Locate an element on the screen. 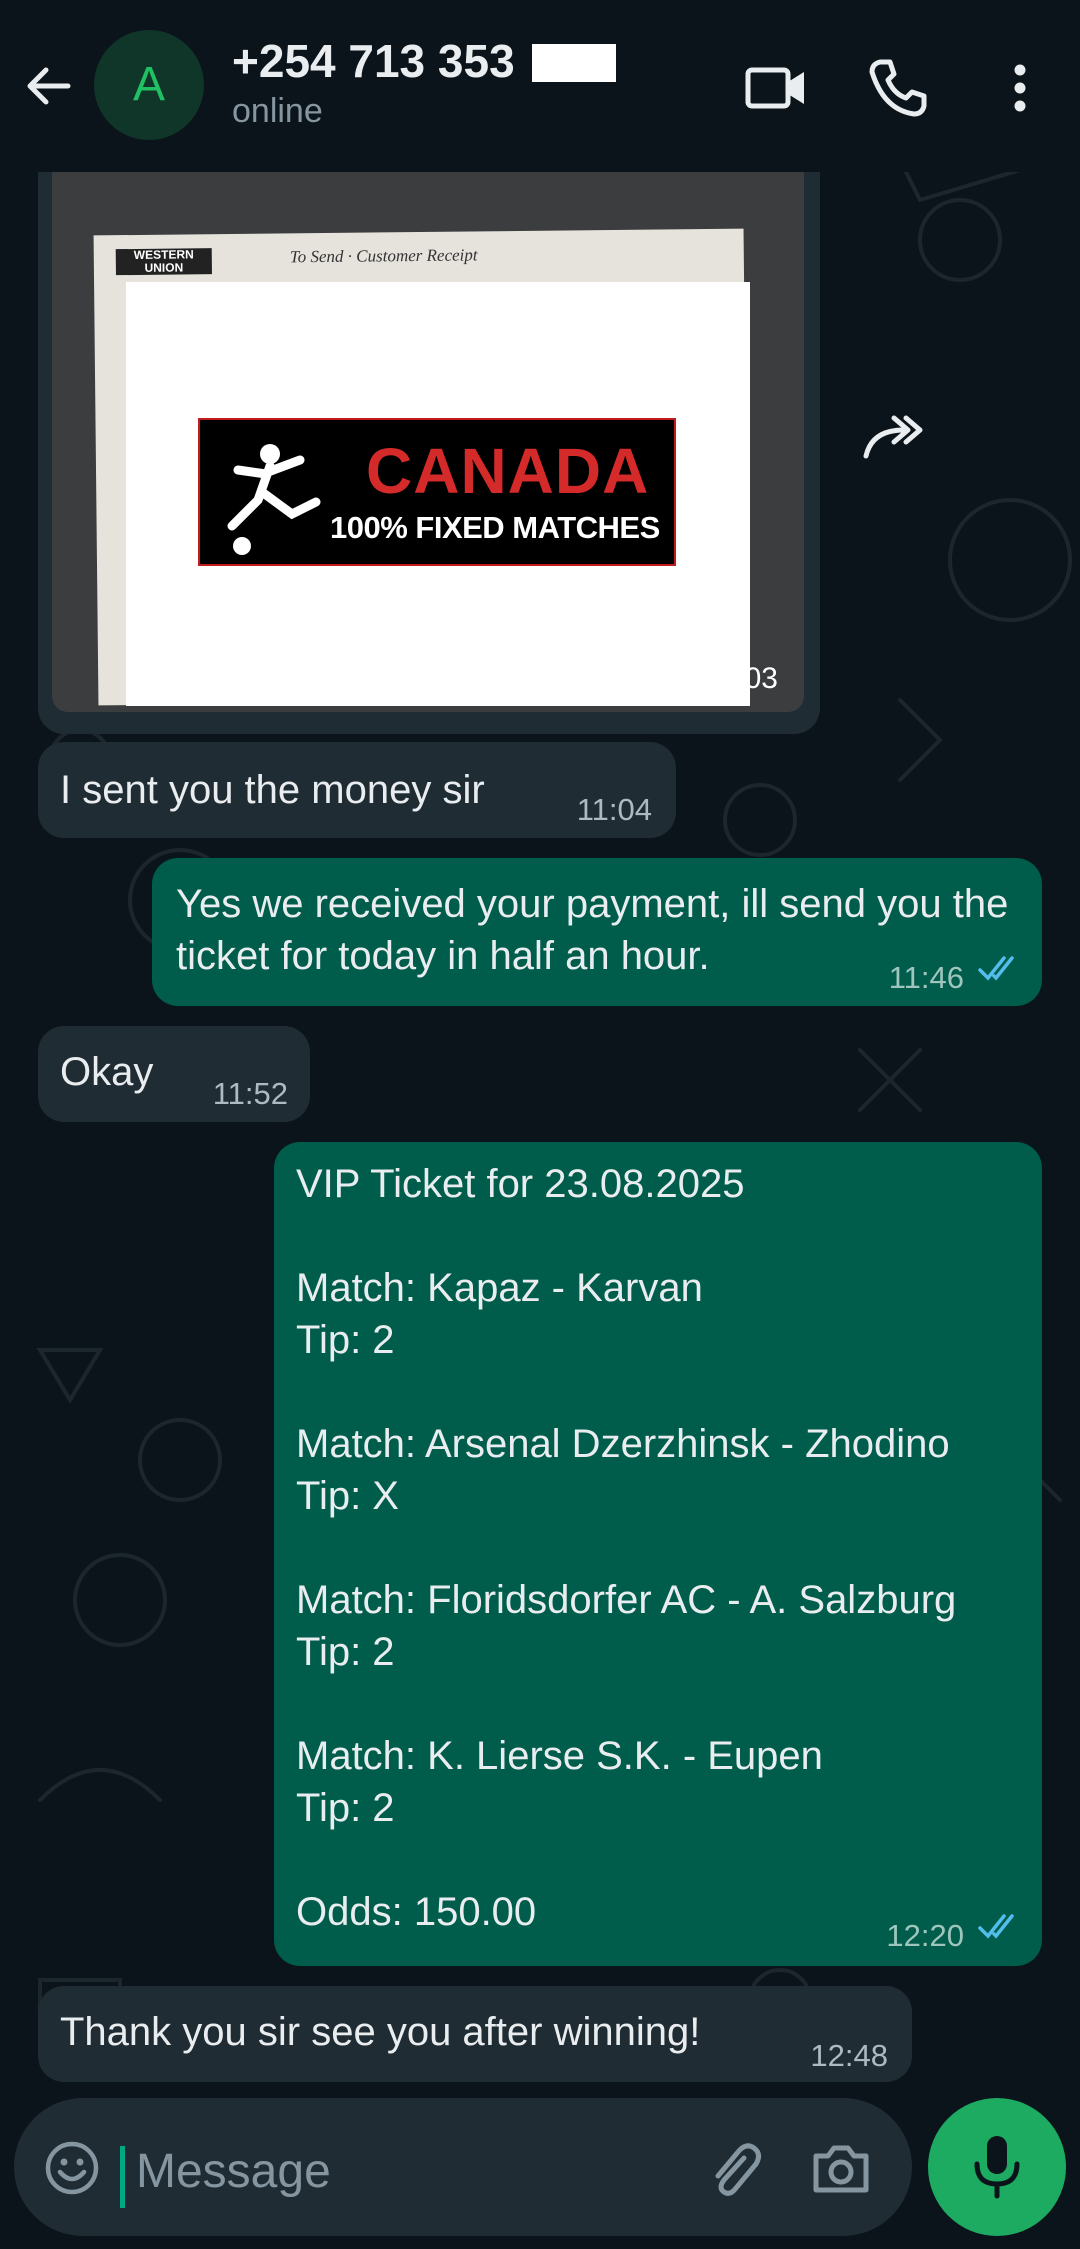 The height and width of the screenshot is (2249, 1080). message-time: 11:52 is located at coordinates (250, 1093).